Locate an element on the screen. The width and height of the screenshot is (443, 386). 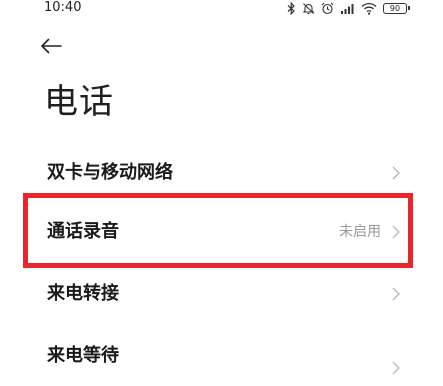
back-button is located at coordinates (57, 48).